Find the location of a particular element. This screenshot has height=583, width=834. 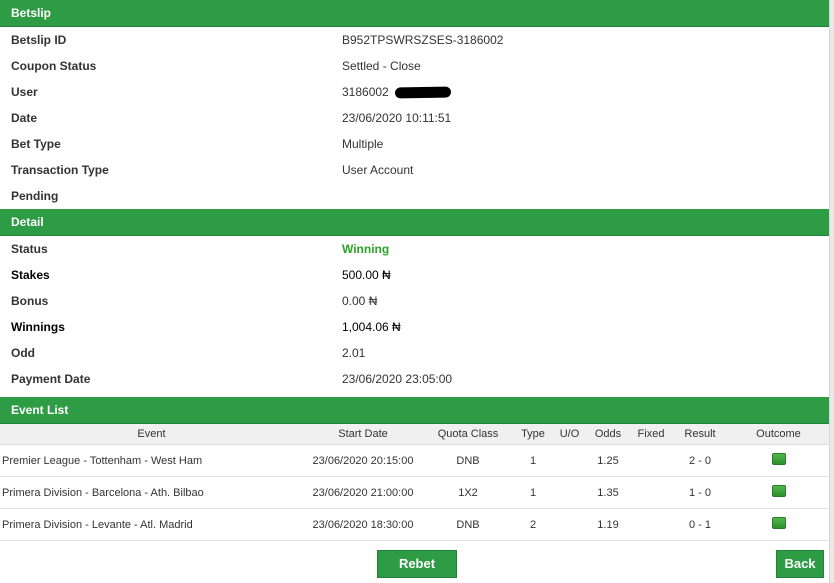

odd-label: Odd is located at coordinates (23, 353).